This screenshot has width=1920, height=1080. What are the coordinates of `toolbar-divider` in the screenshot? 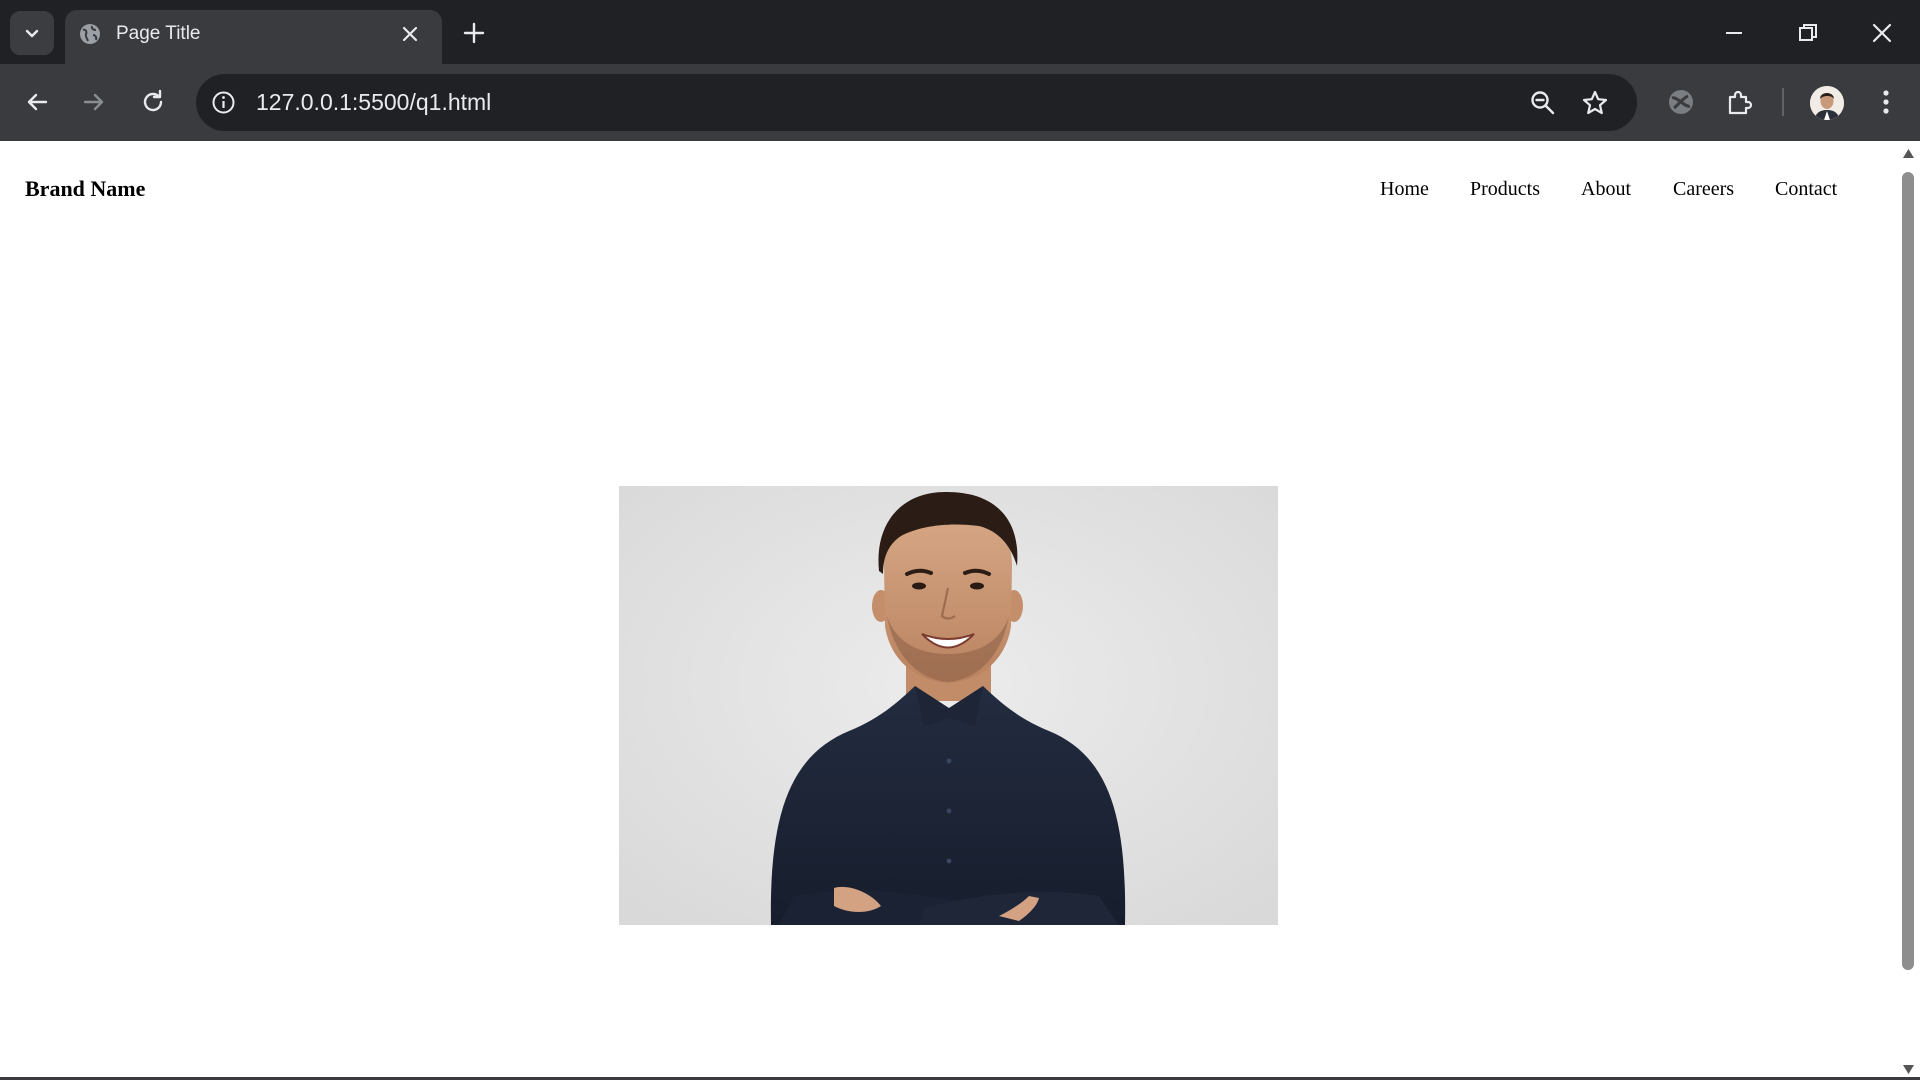 It's located at (1783, 102).